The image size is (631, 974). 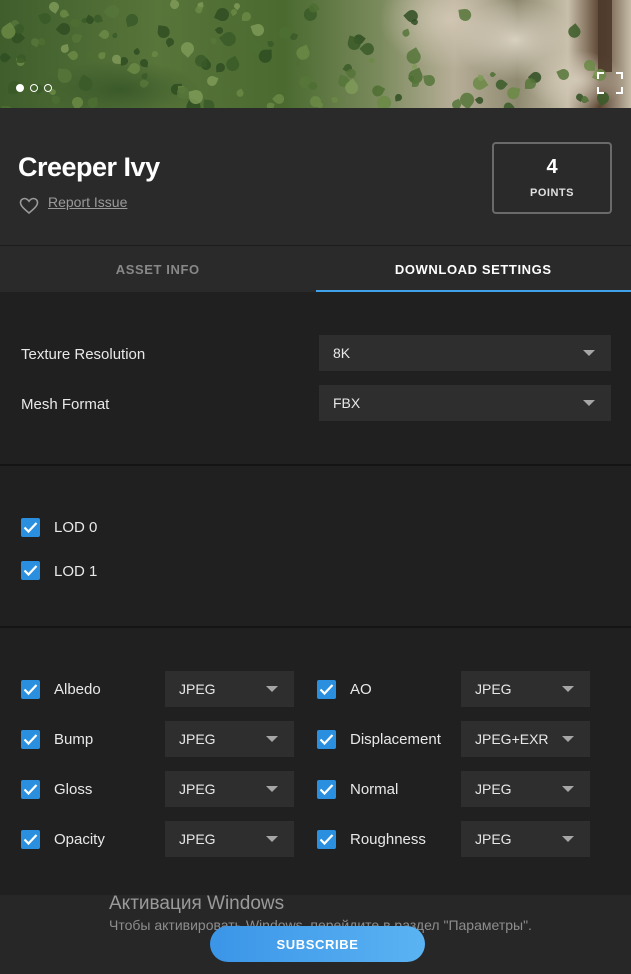 What do you see at coordinates (347, 403) in the screenshot?
I see `mesh-format-value: FBX` at bounding box center [347, 403].